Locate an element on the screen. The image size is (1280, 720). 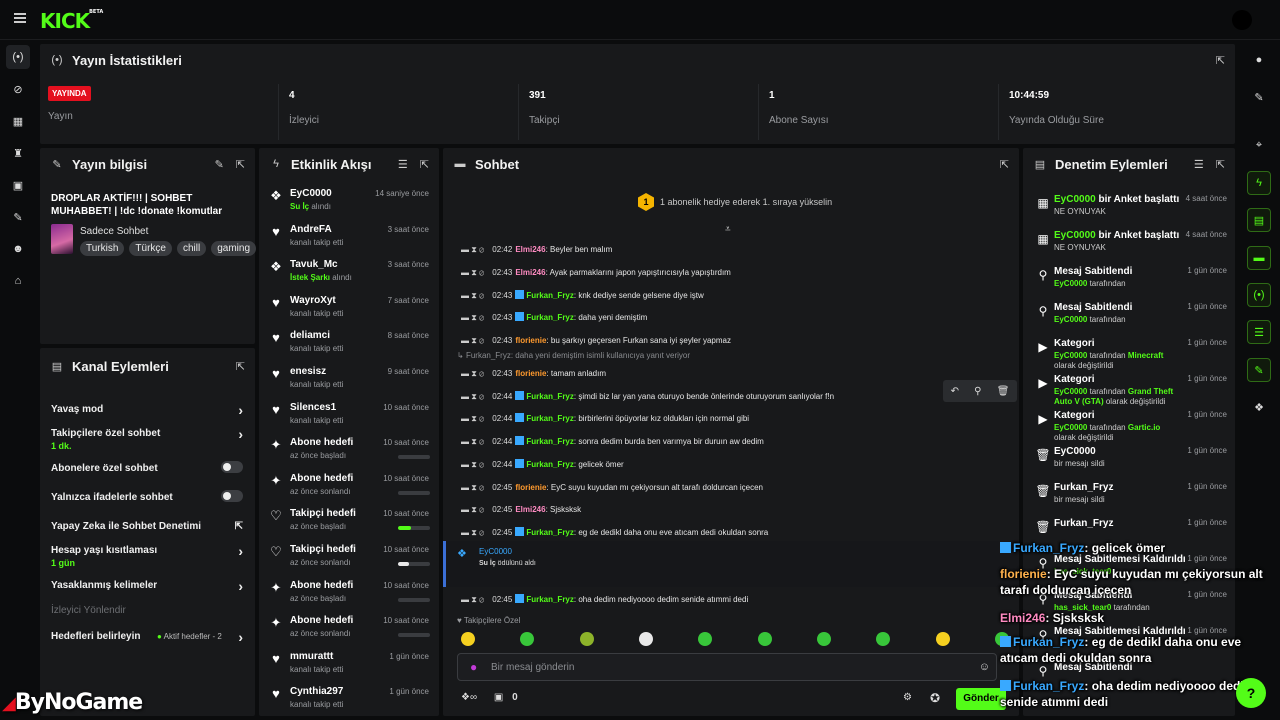
ai-moderation-row: Yapay Zeka ile Sohbet Denetimi ⇱ is located at coordinates (149, 526).